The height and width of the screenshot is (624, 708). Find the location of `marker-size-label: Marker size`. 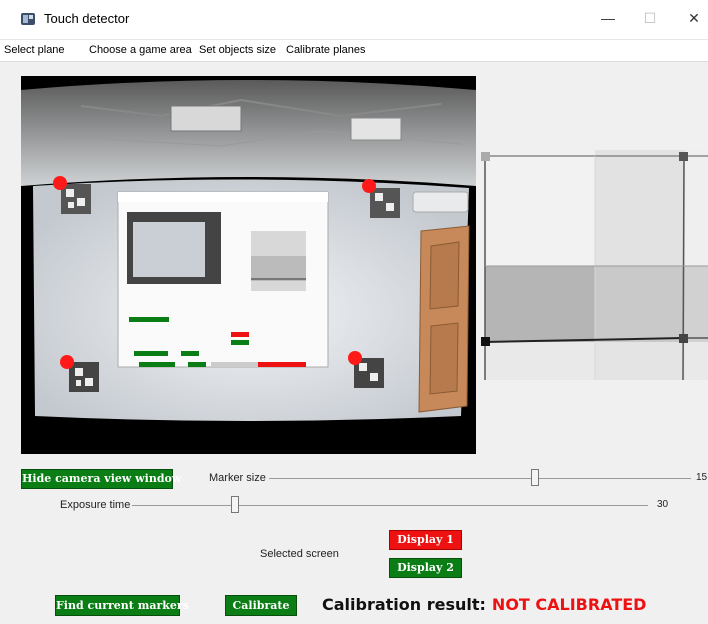

marker-size-label: Marker size is located at coordinates (237, 478).